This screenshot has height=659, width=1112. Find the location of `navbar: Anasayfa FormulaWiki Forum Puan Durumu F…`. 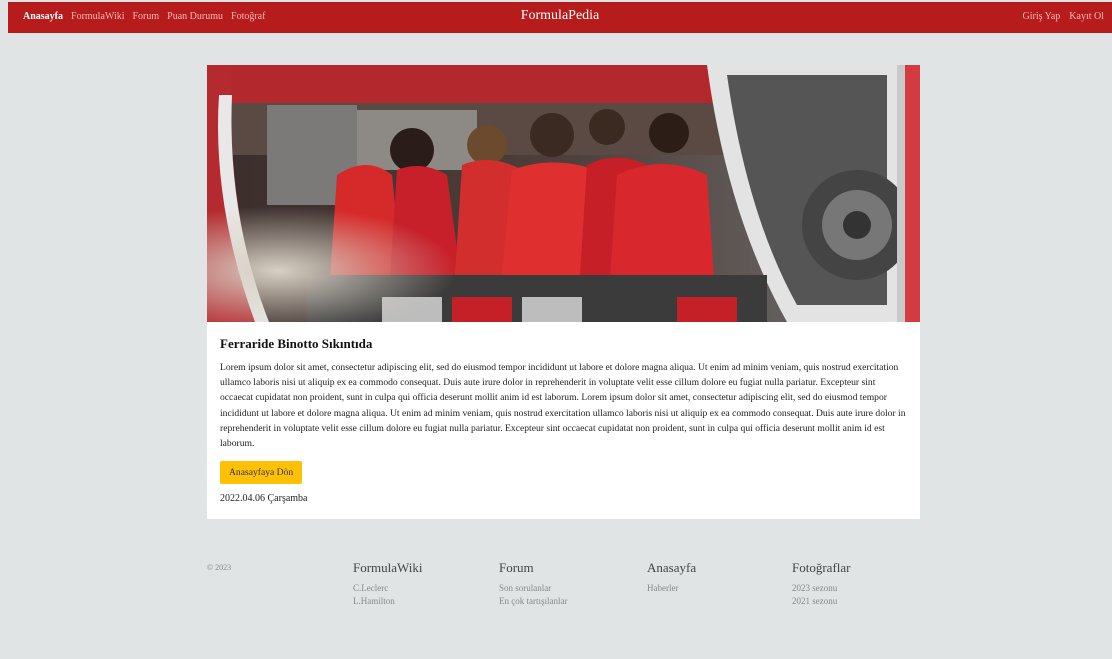

navbar: Anasayfa FormulaWiki Forum Puan Durumu F… is located at coordinates (560, 17).